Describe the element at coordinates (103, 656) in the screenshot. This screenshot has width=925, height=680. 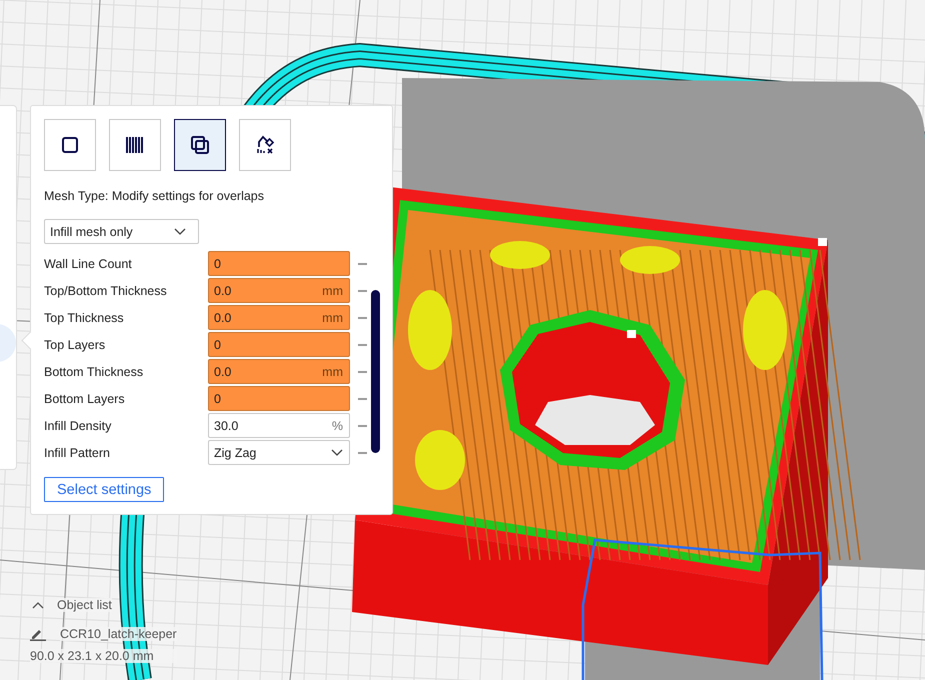
I see `object-dimensions: 90.0 x 23.1 x 20.0 mm` at that location.